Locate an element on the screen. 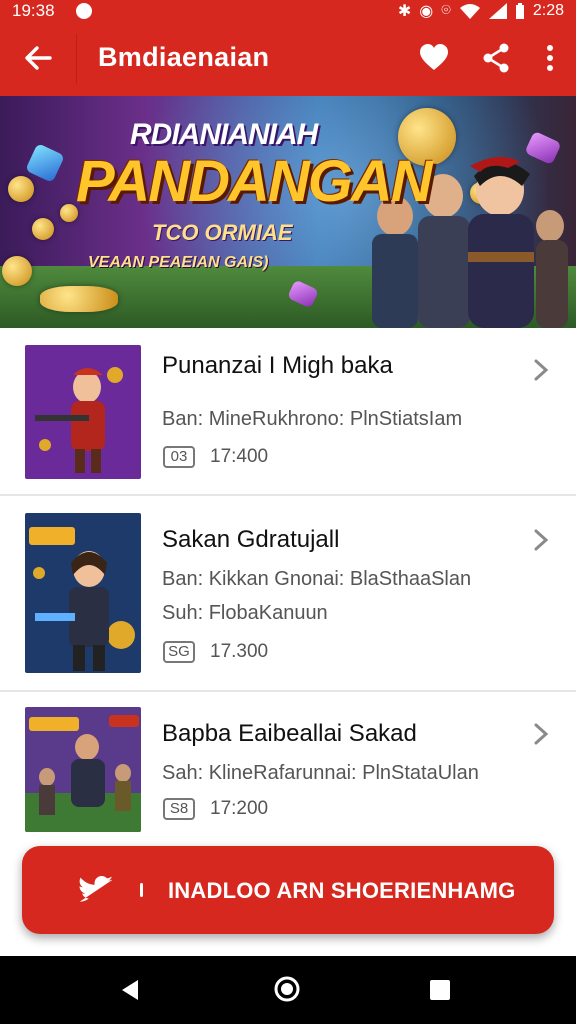  home-circle-icon is located at coordinates (287, 989).